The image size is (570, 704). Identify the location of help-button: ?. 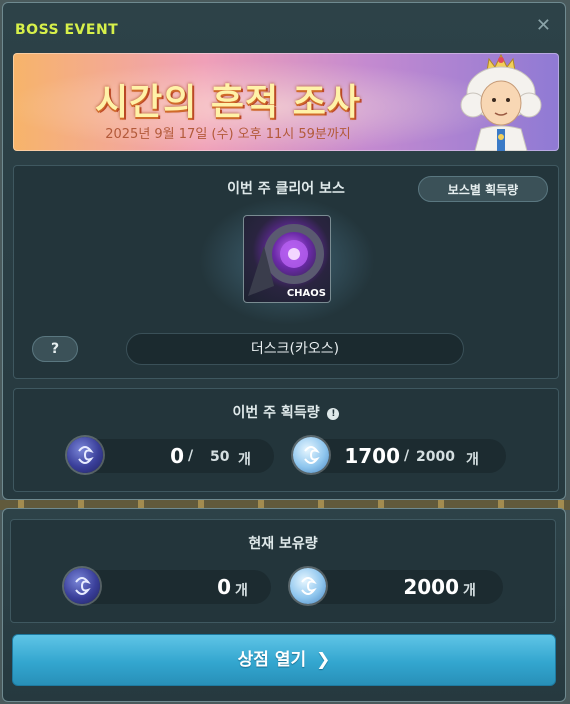
(55, 349).